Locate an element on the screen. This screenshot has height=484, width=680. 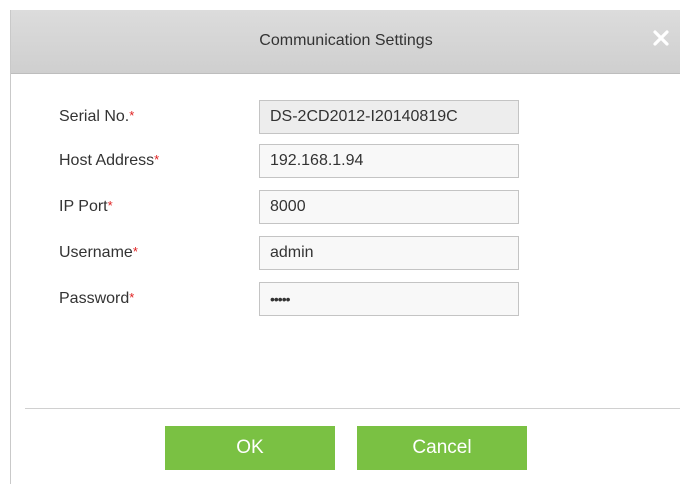
close-icon is located at coordinates (661, 38).